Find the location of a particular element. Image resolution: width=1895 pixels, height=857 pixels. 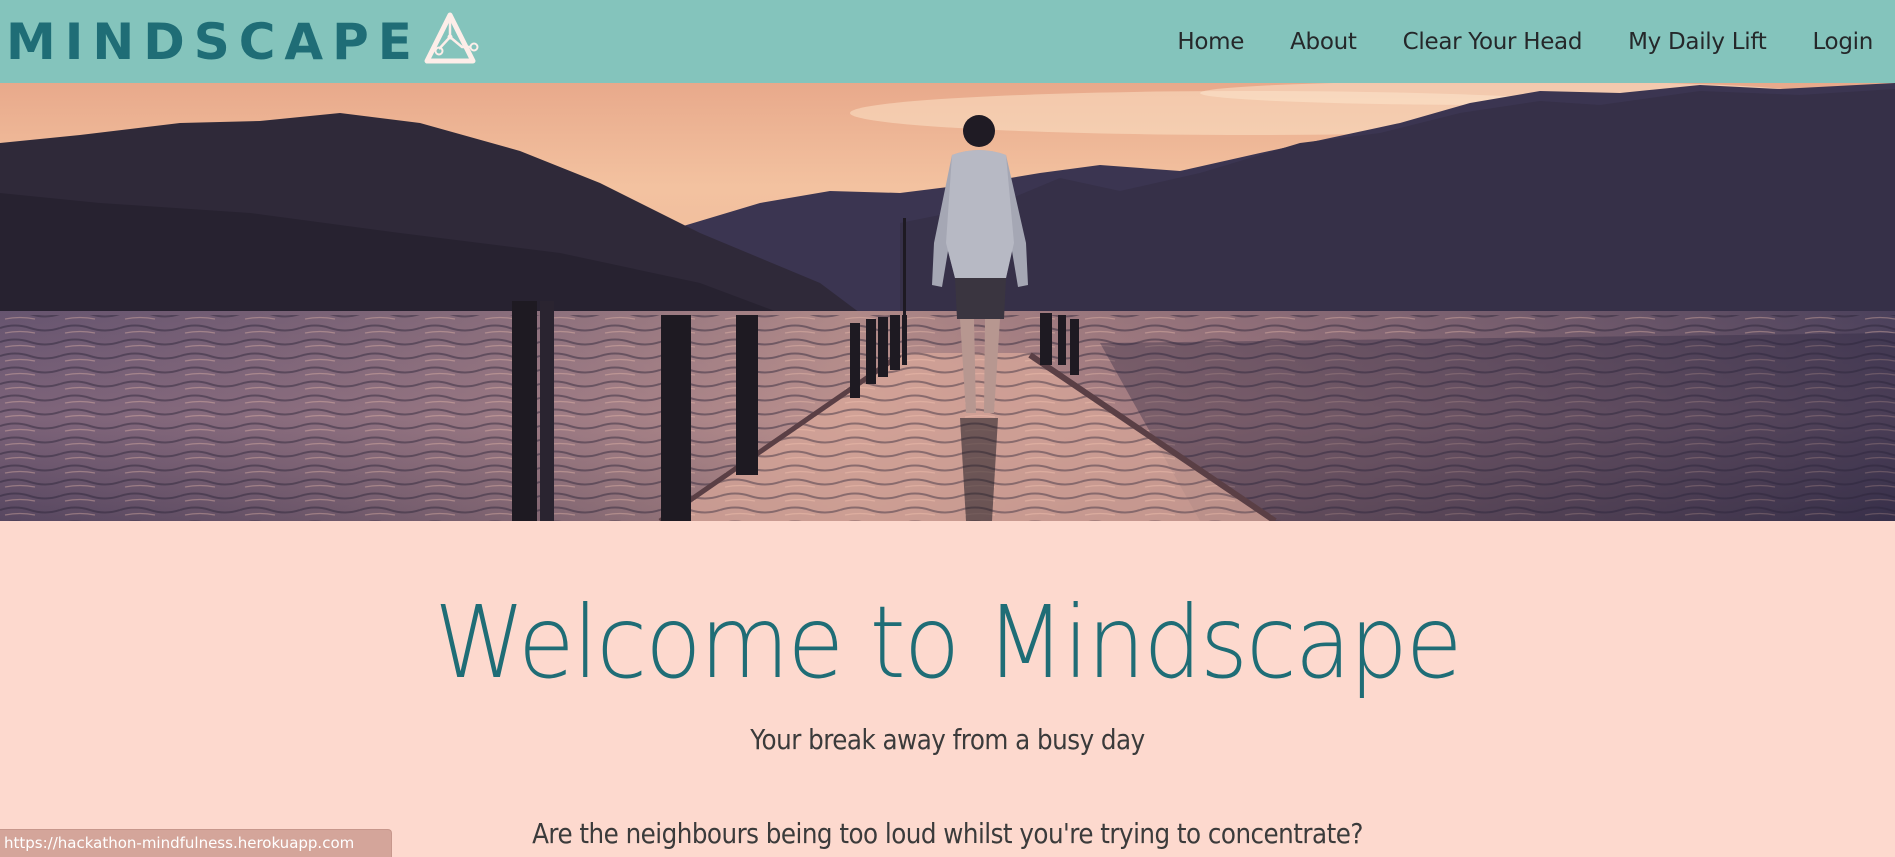

nav-link-clear-your-head: Clear Your Head is located at coordinates (1493, 42).